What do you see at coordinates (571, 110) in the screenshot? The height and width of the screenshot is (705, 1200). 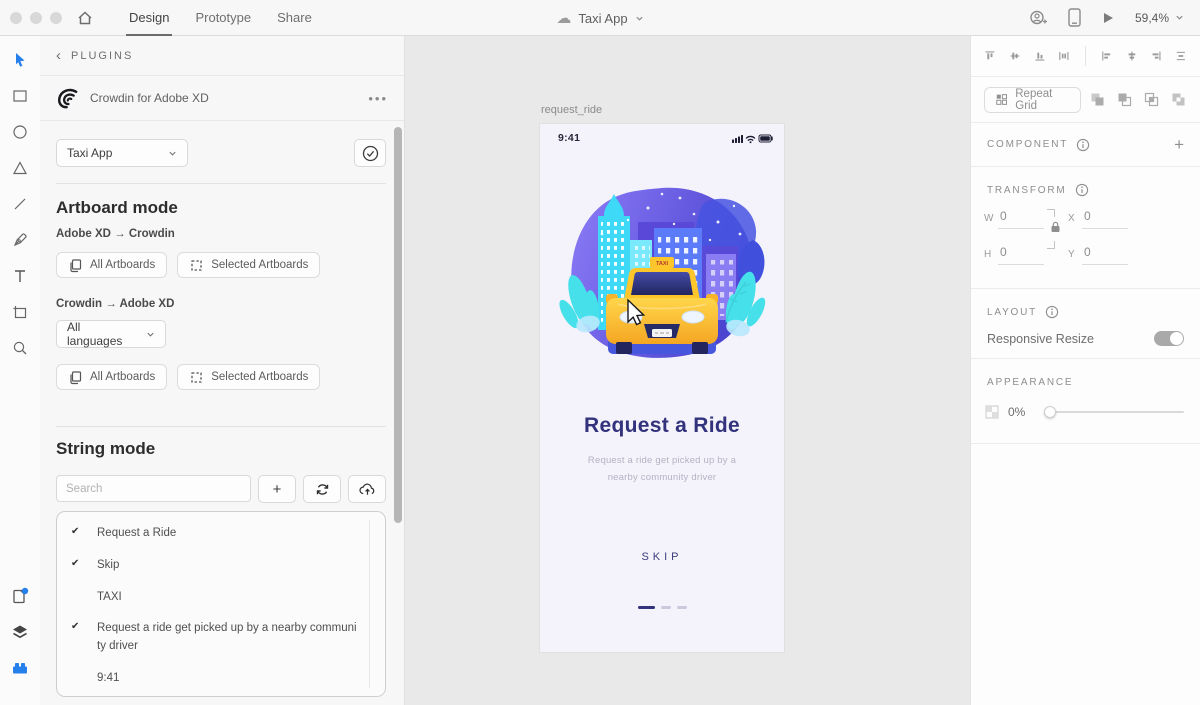 I see `artboard-name-label: request_ride` at bounding box center [571, 110].